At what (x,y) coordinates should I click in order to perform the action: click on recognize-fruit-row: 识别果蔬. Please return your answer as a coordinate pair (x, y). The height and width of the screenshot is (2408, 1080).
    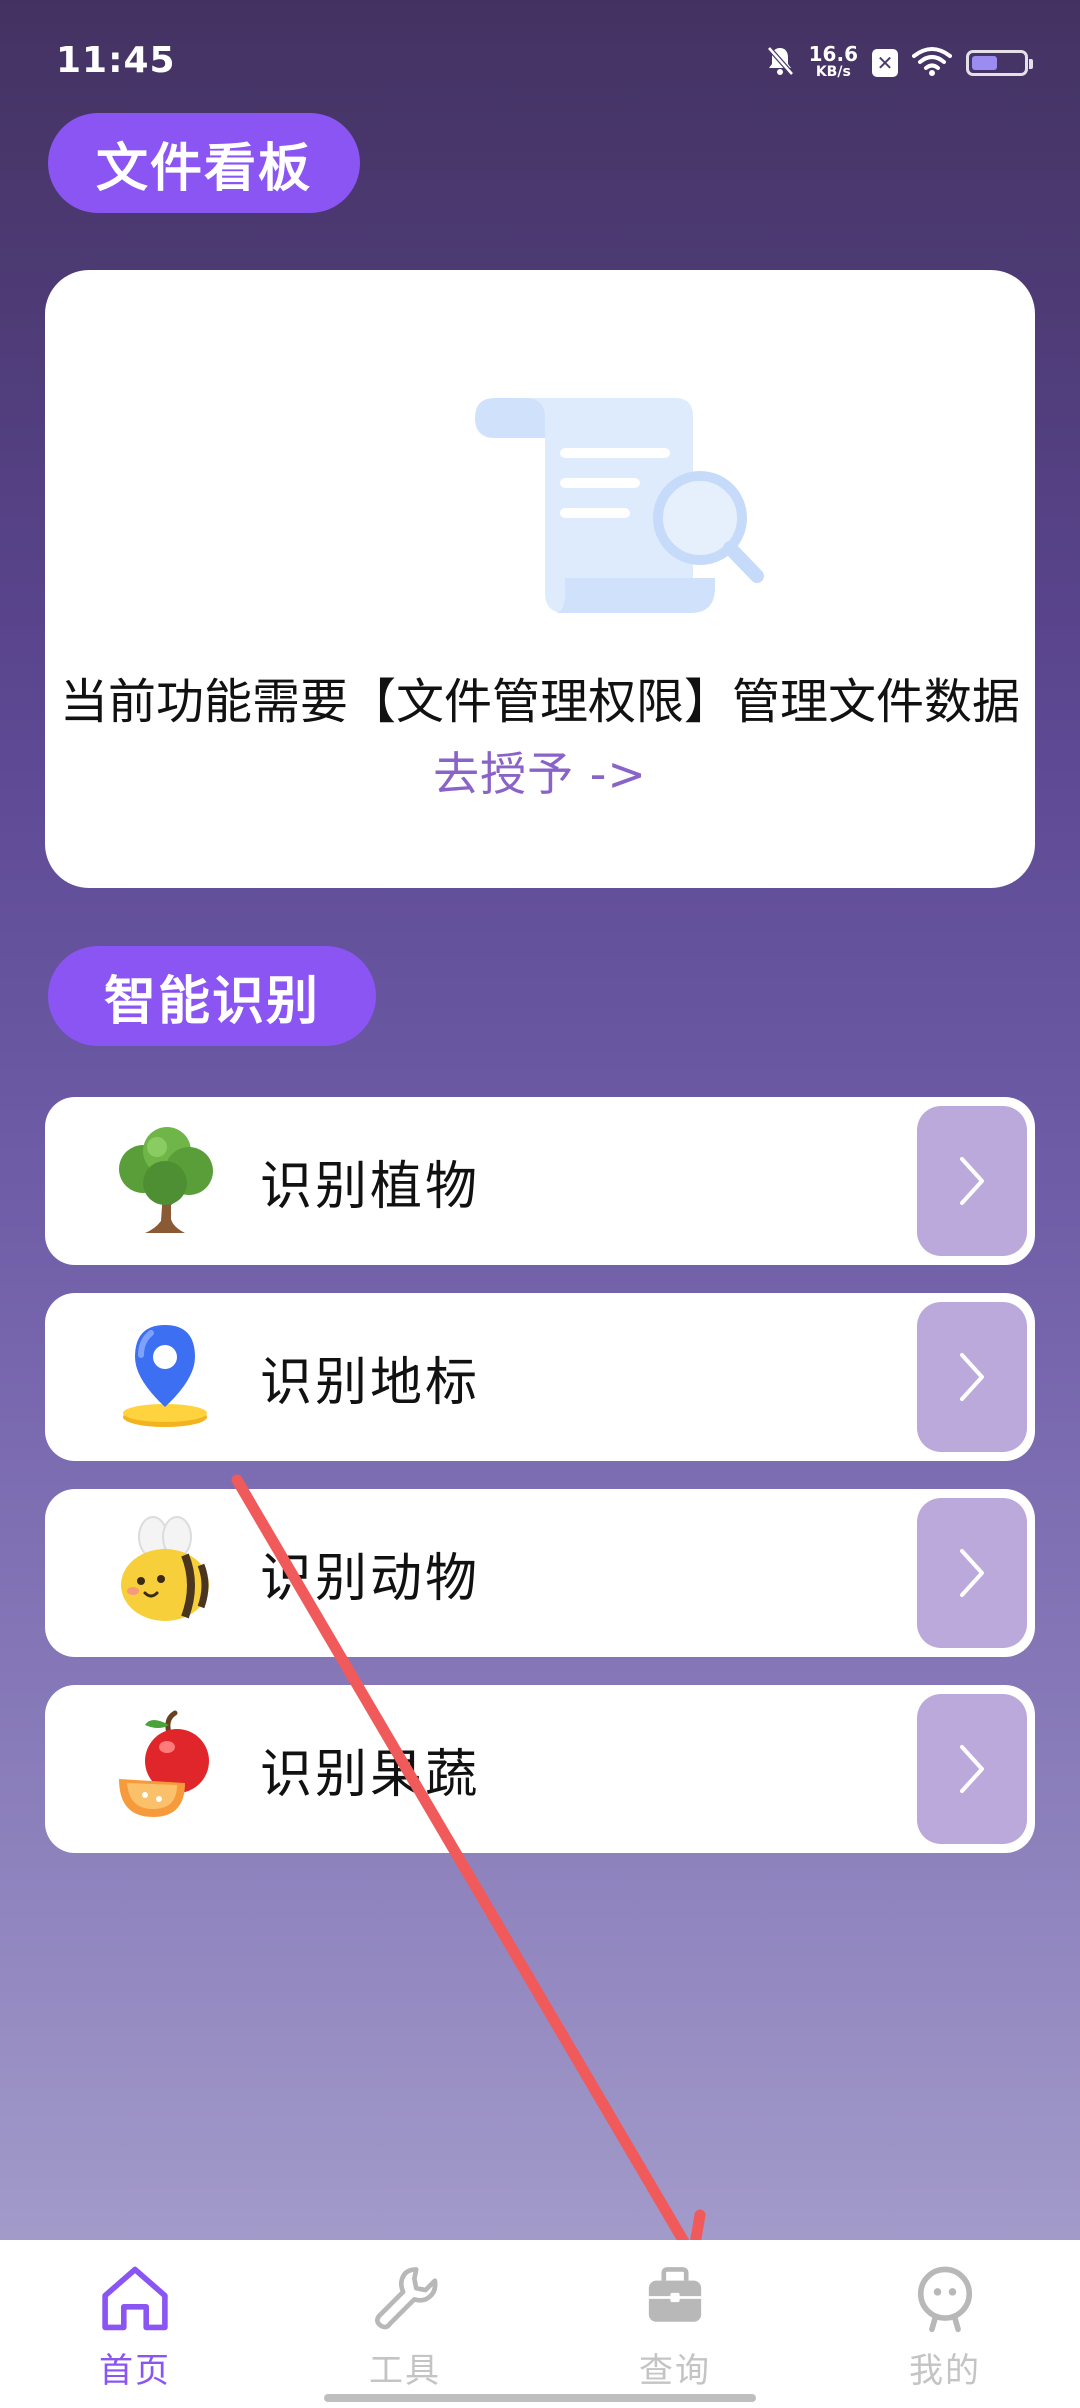
    Looking at the image, I should click on (540, 1769).